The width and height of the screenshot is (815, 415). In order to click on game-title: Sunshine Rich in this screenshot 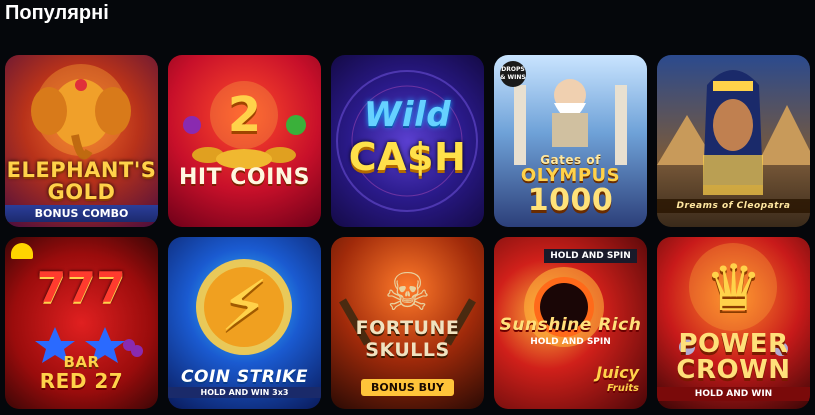, I will do `click(570, 325)`.